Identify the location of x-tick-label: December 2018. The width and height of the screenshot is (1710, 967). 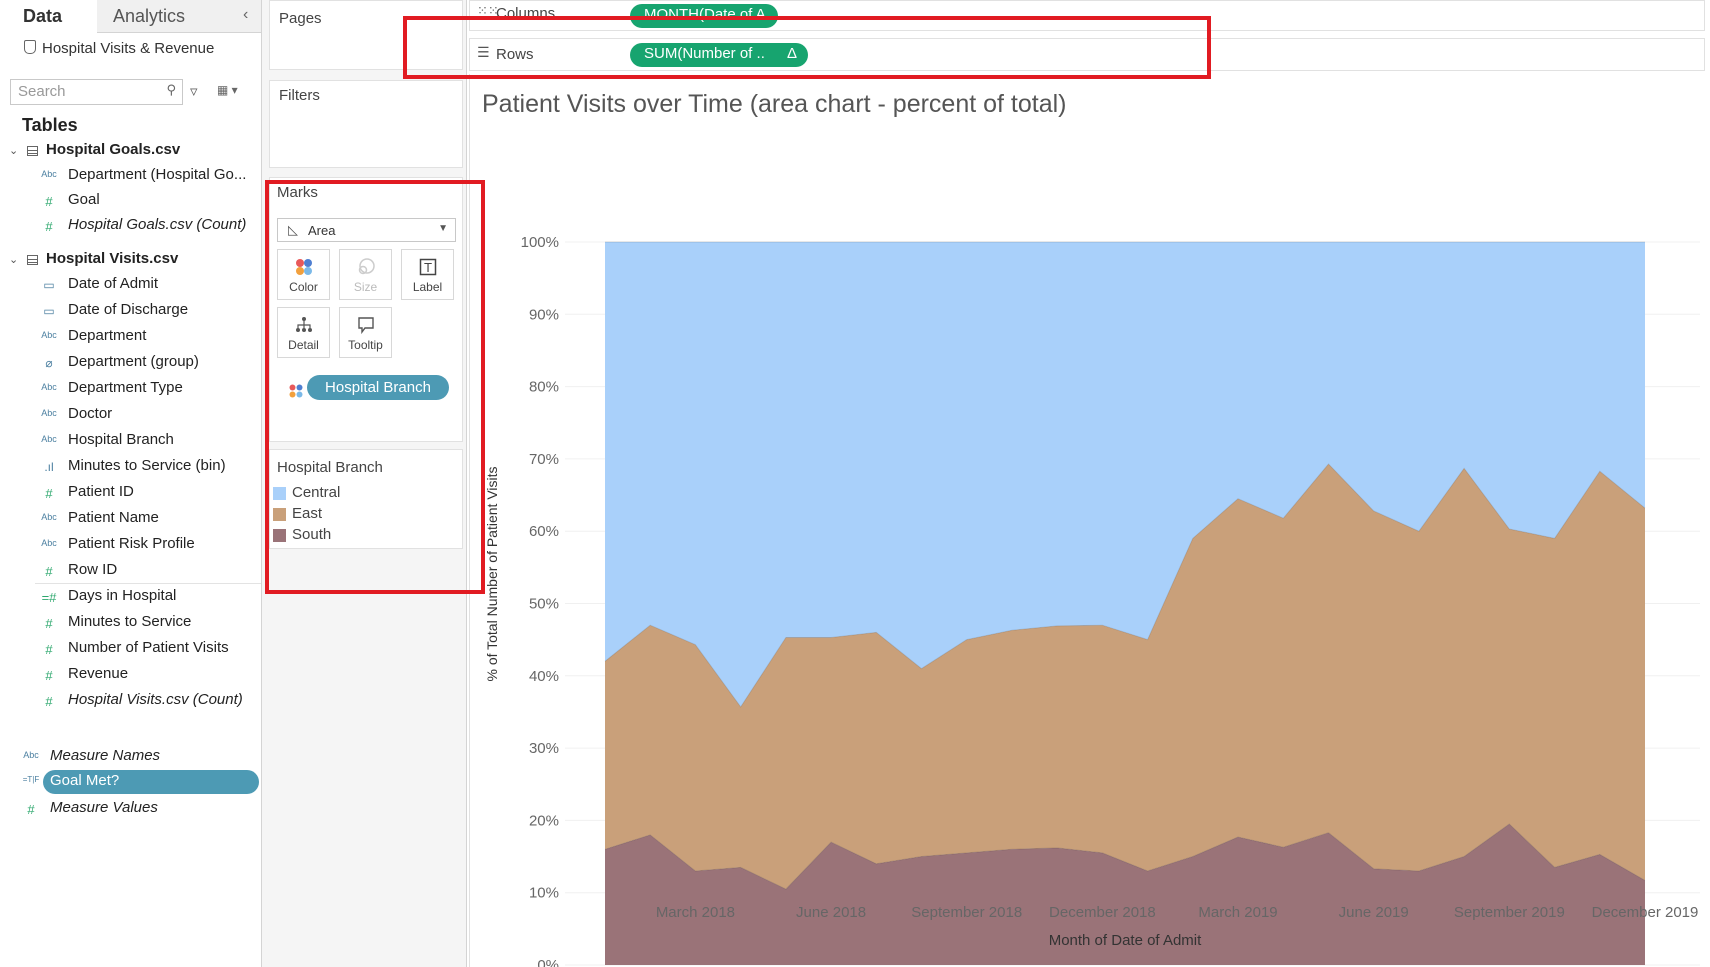
(1102, 912).